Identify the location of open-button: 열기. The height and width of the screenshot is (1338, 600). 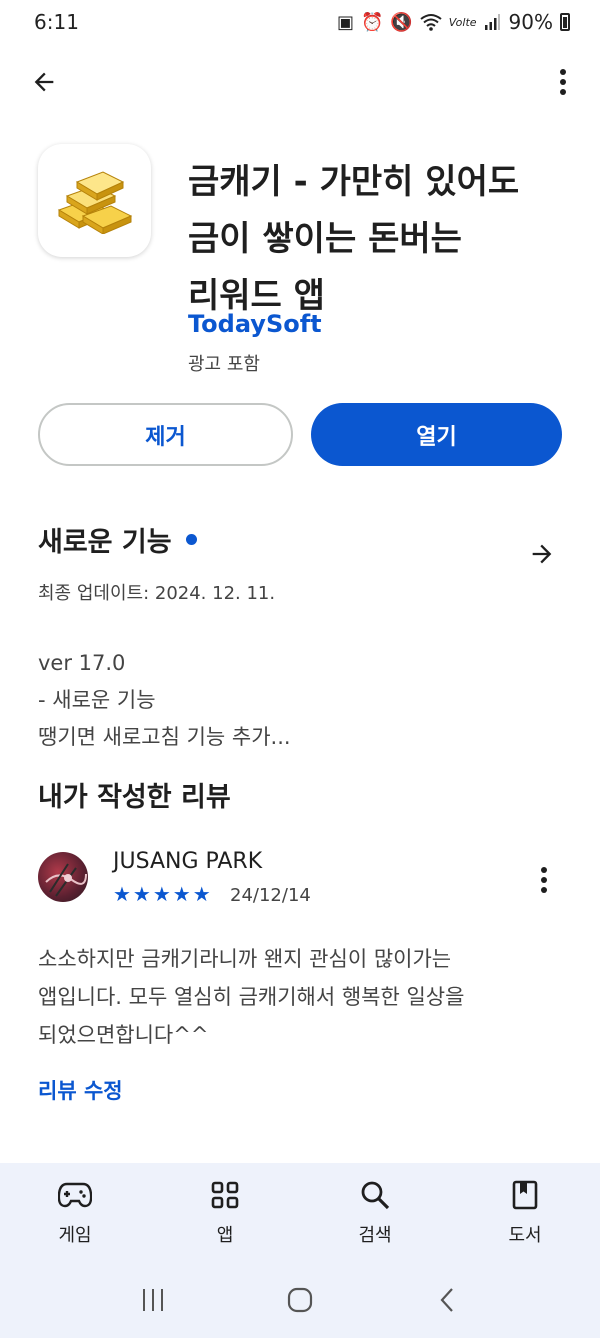
(436, 434).